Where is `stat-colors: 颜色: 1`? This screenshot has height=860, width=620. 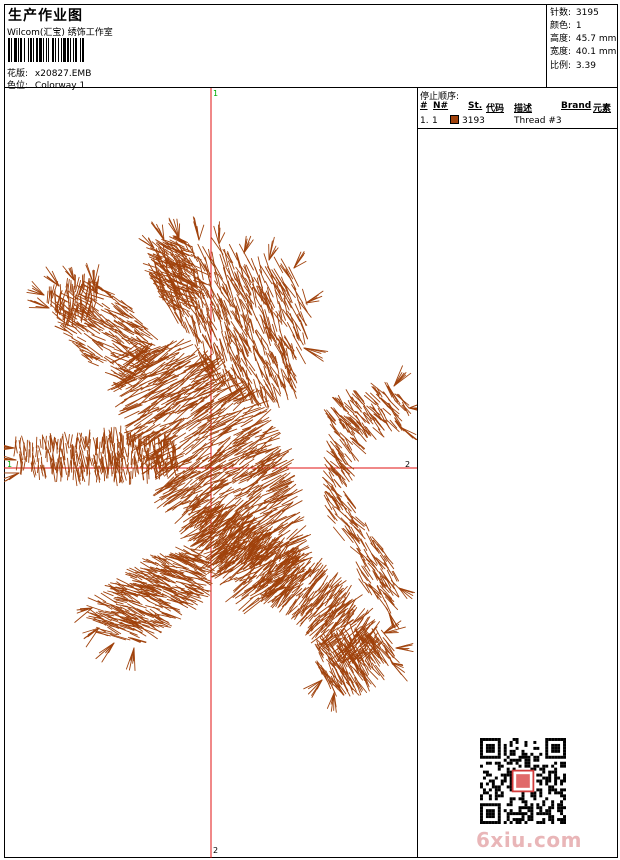
stat-colors: 颜色: 1 is located at coordinates (566, 24).